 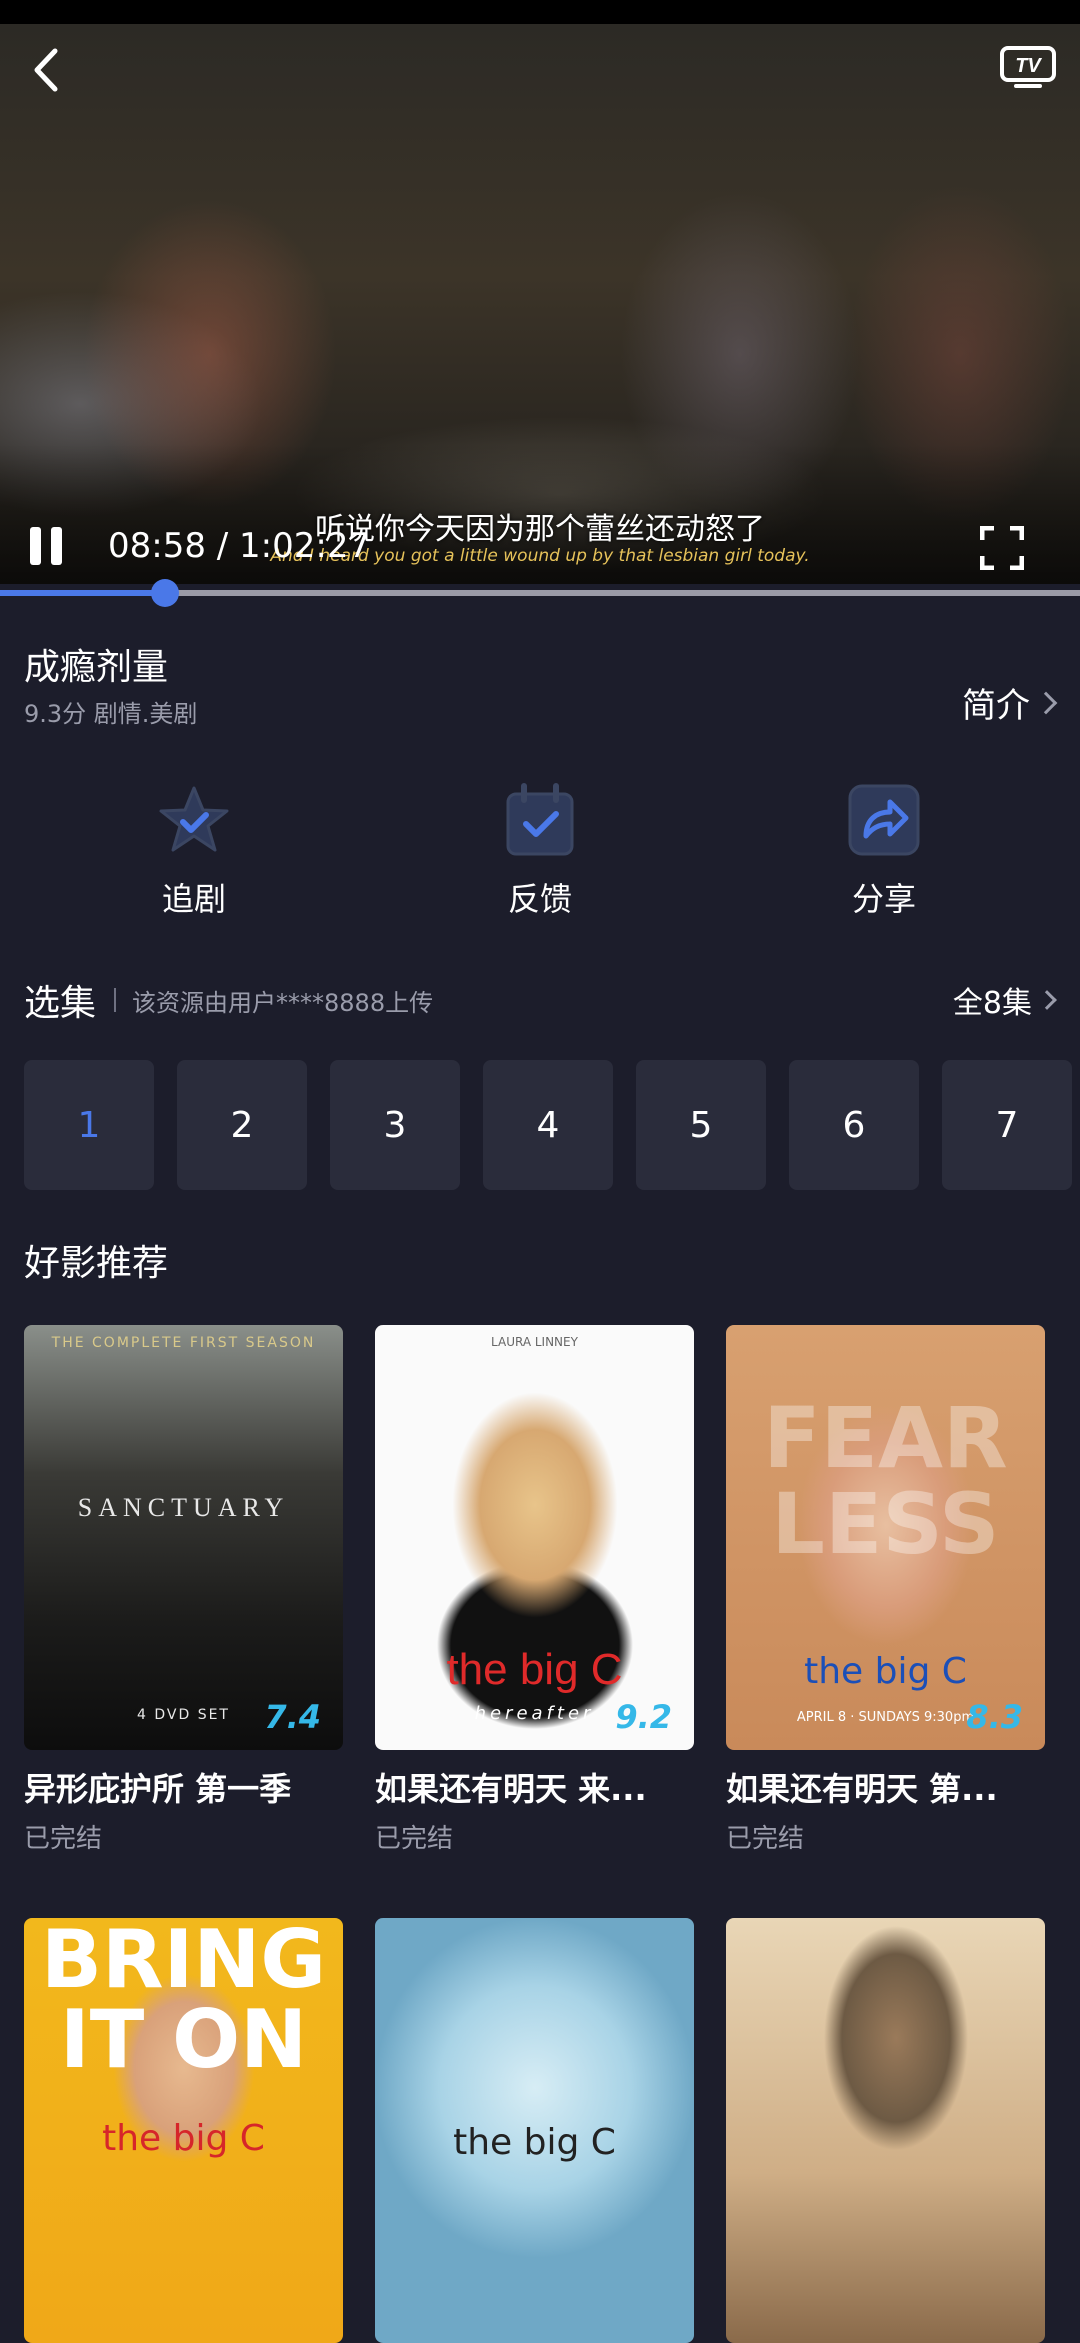 I want to click on recommend-card: BRING IT ON the big C, so click(x=183, y=2130).